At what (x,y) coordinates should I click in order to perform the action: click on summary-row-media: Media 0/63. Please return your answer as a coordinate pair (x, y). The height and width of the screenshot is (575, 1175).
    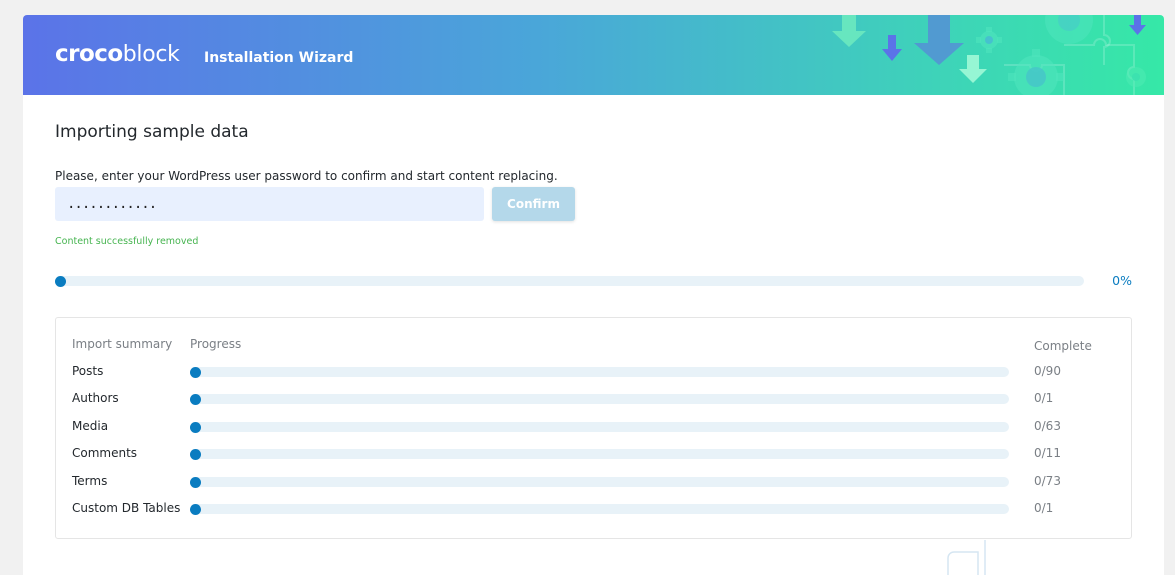
    Looking at the image, I should click on (593, 427).